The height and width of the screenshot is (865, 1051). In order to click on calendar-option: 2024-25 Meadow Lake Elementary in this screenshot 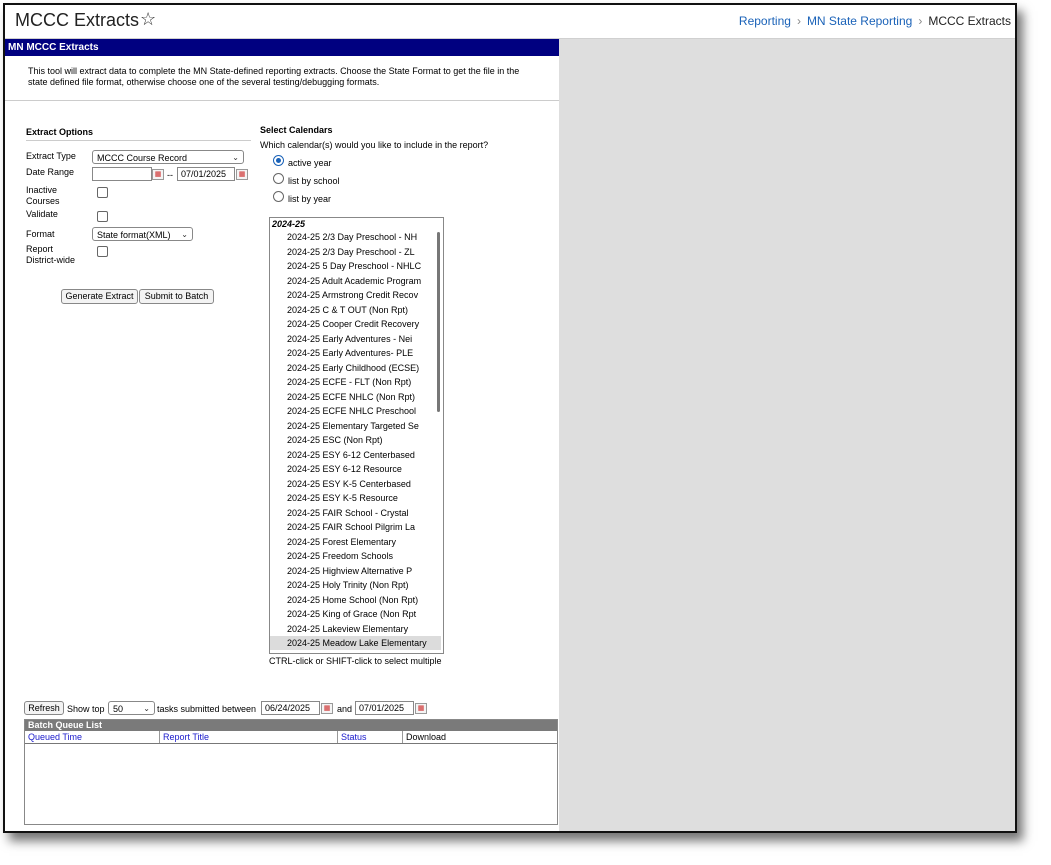, I will do `click(355, 643)`.